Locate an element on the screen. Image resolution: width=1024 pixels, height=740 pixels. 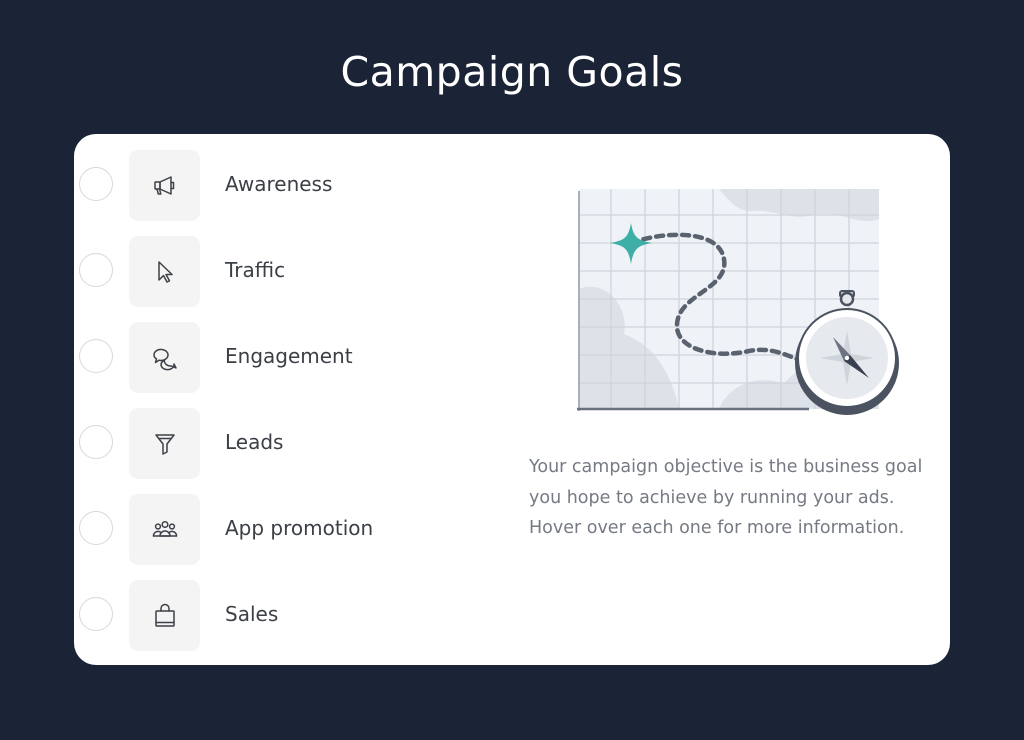
cursor-icon is located at coordinates (165, 271).